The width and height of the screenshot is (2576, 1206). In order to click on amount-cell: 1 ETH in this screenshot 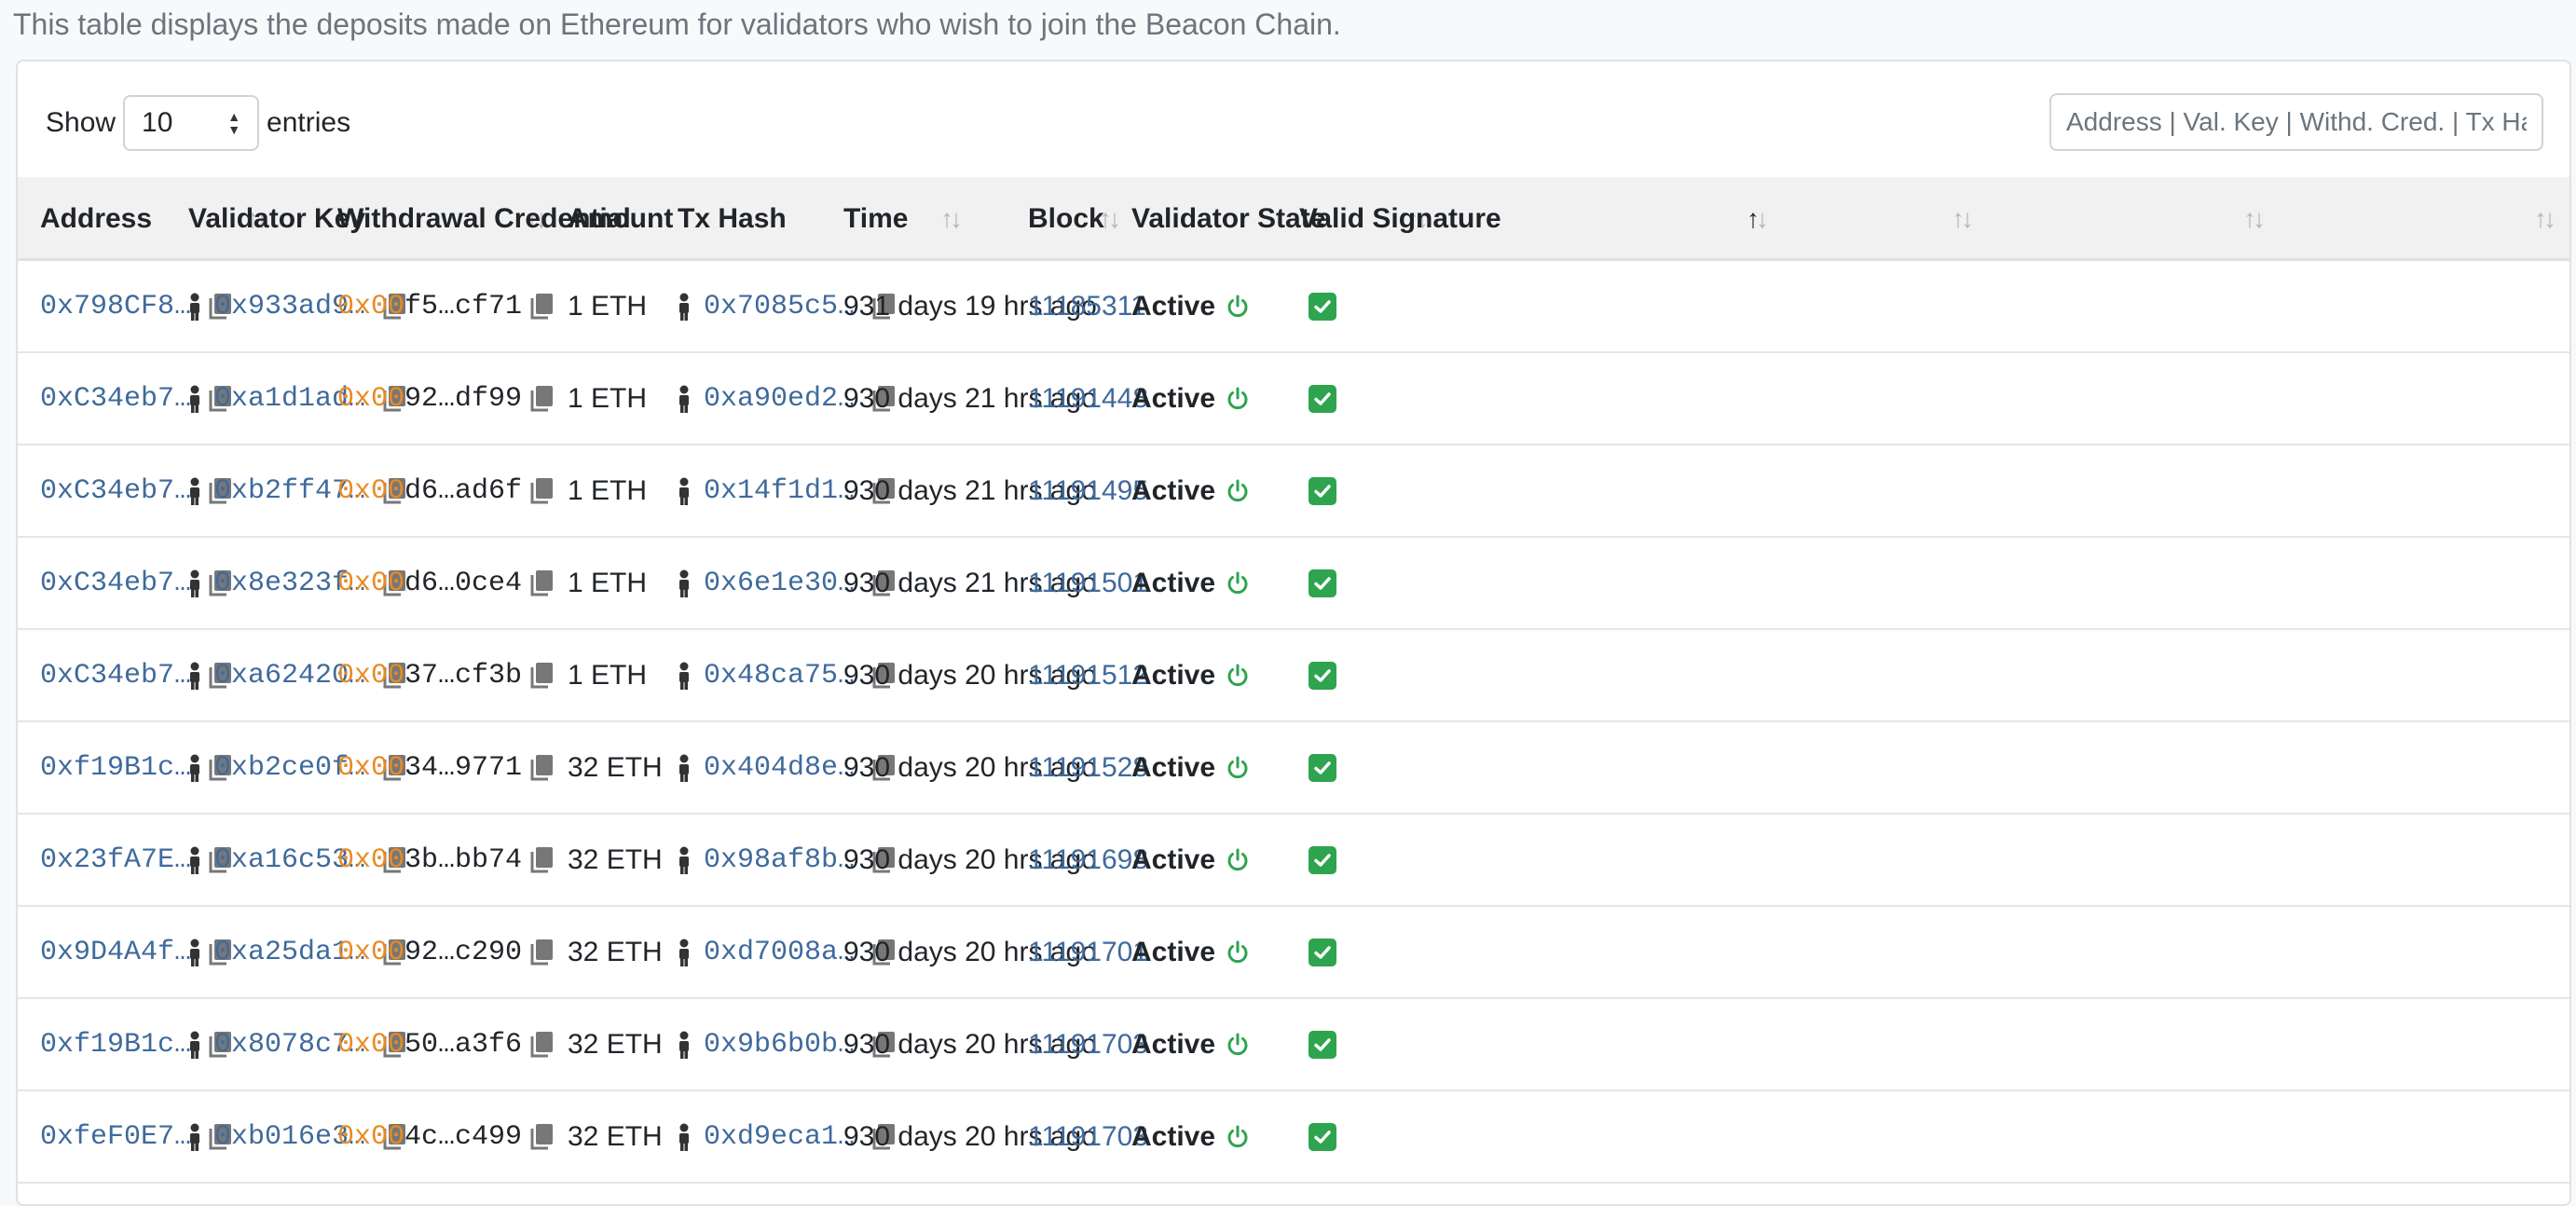, I will do `click(608, 306)`.